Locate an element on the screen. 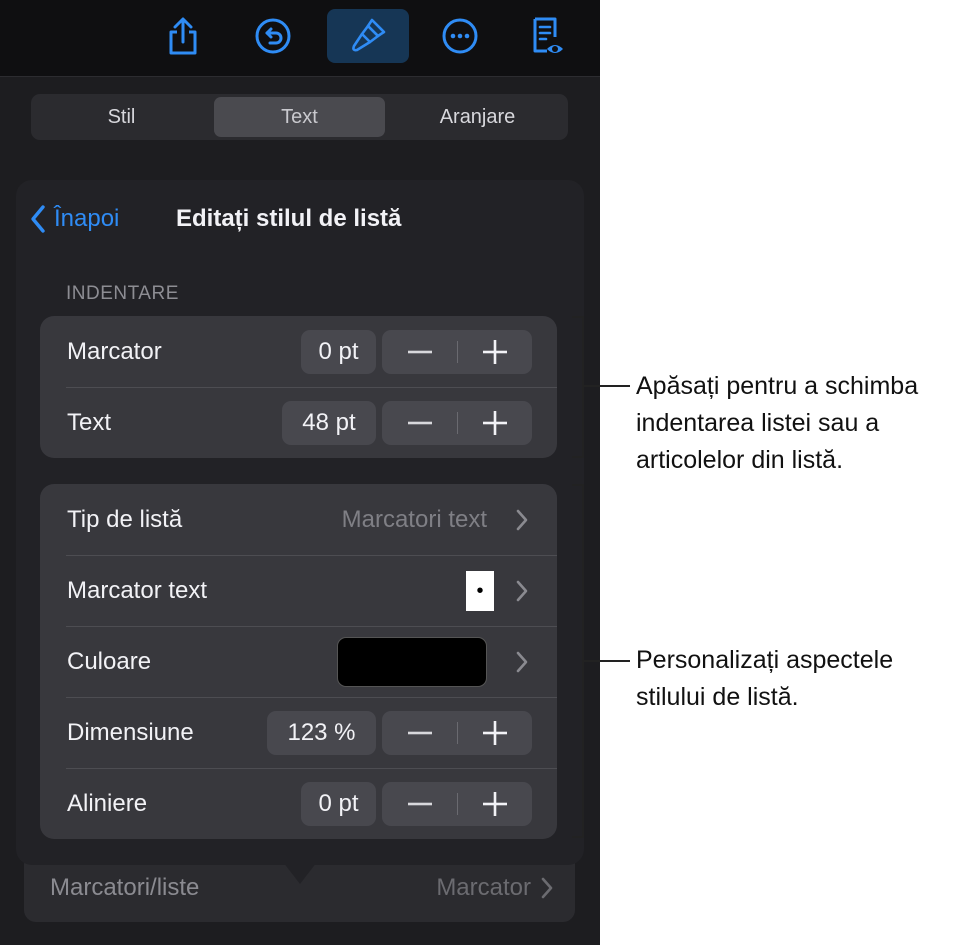  segmented-control: Stil Text Aranjare is located at coordinates (299, 117).